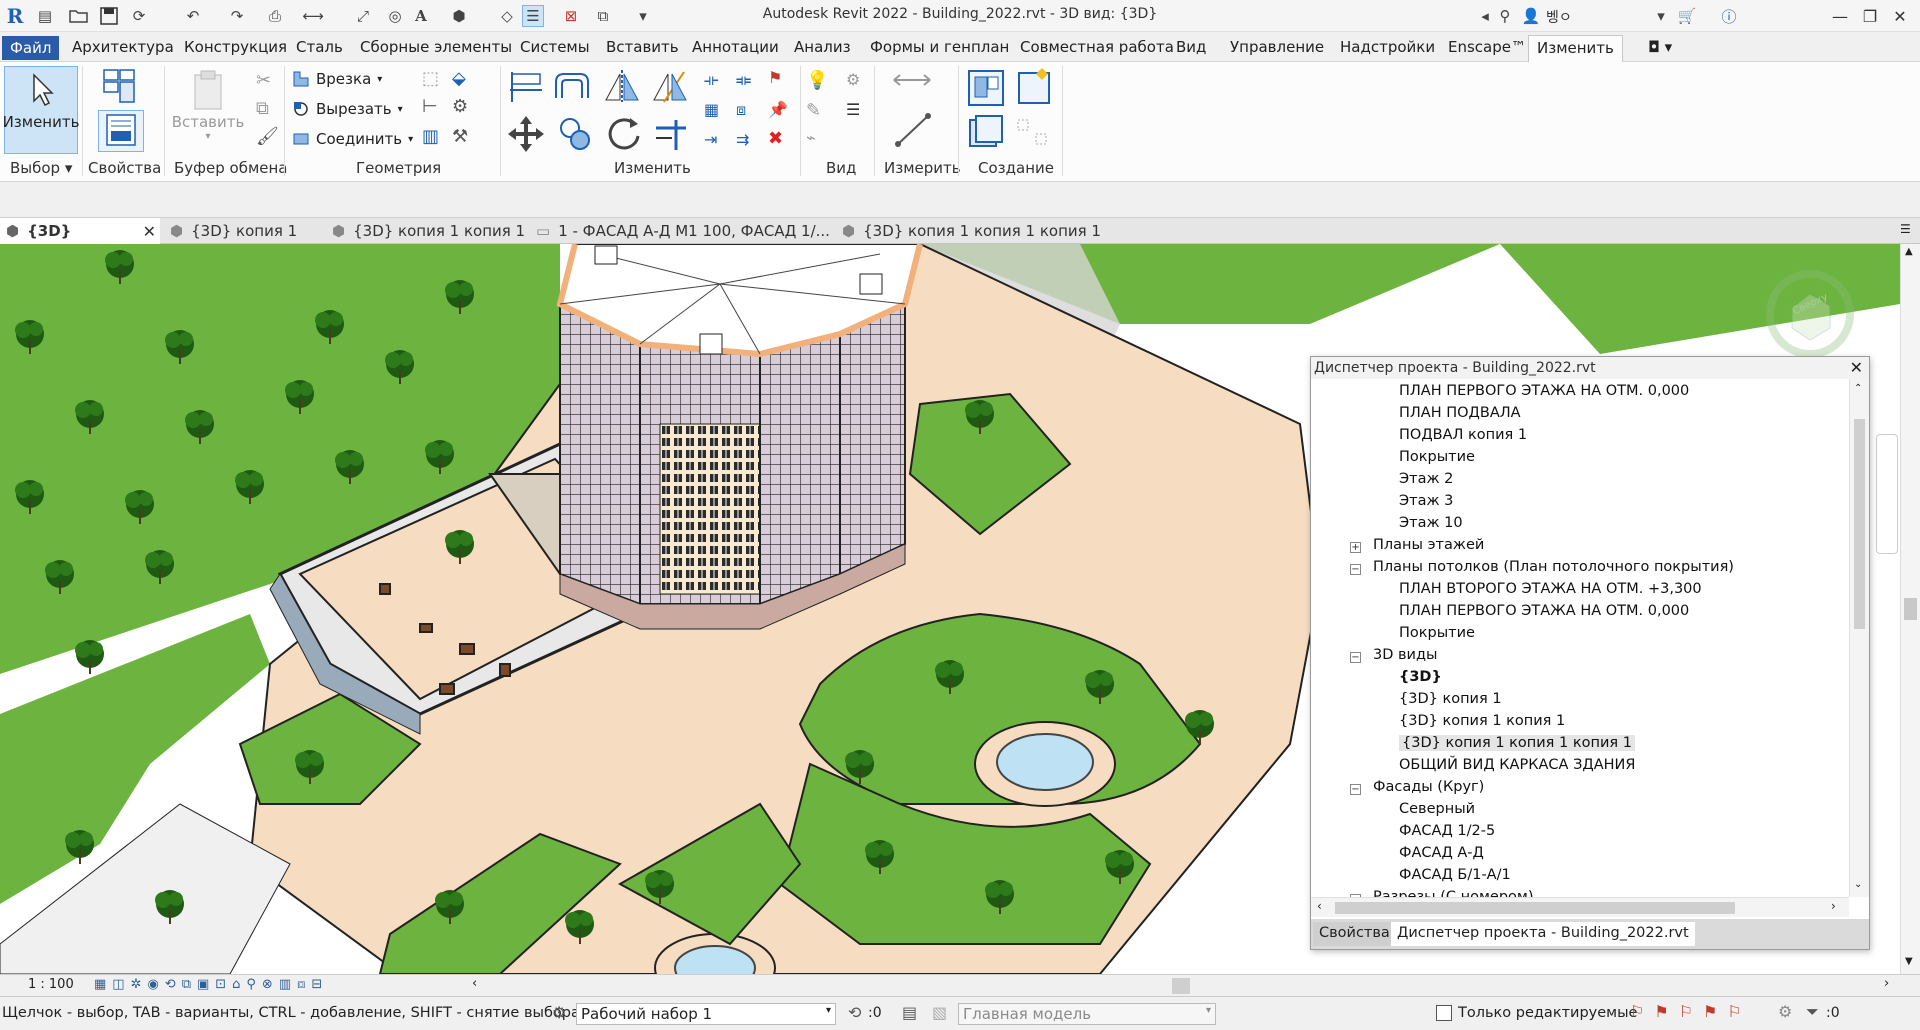 This screenshot has width=1920, height=1030. Describe the element at coordinates (459, 78) in the screenshot. I see `paint-icon: ⬙` at that location.